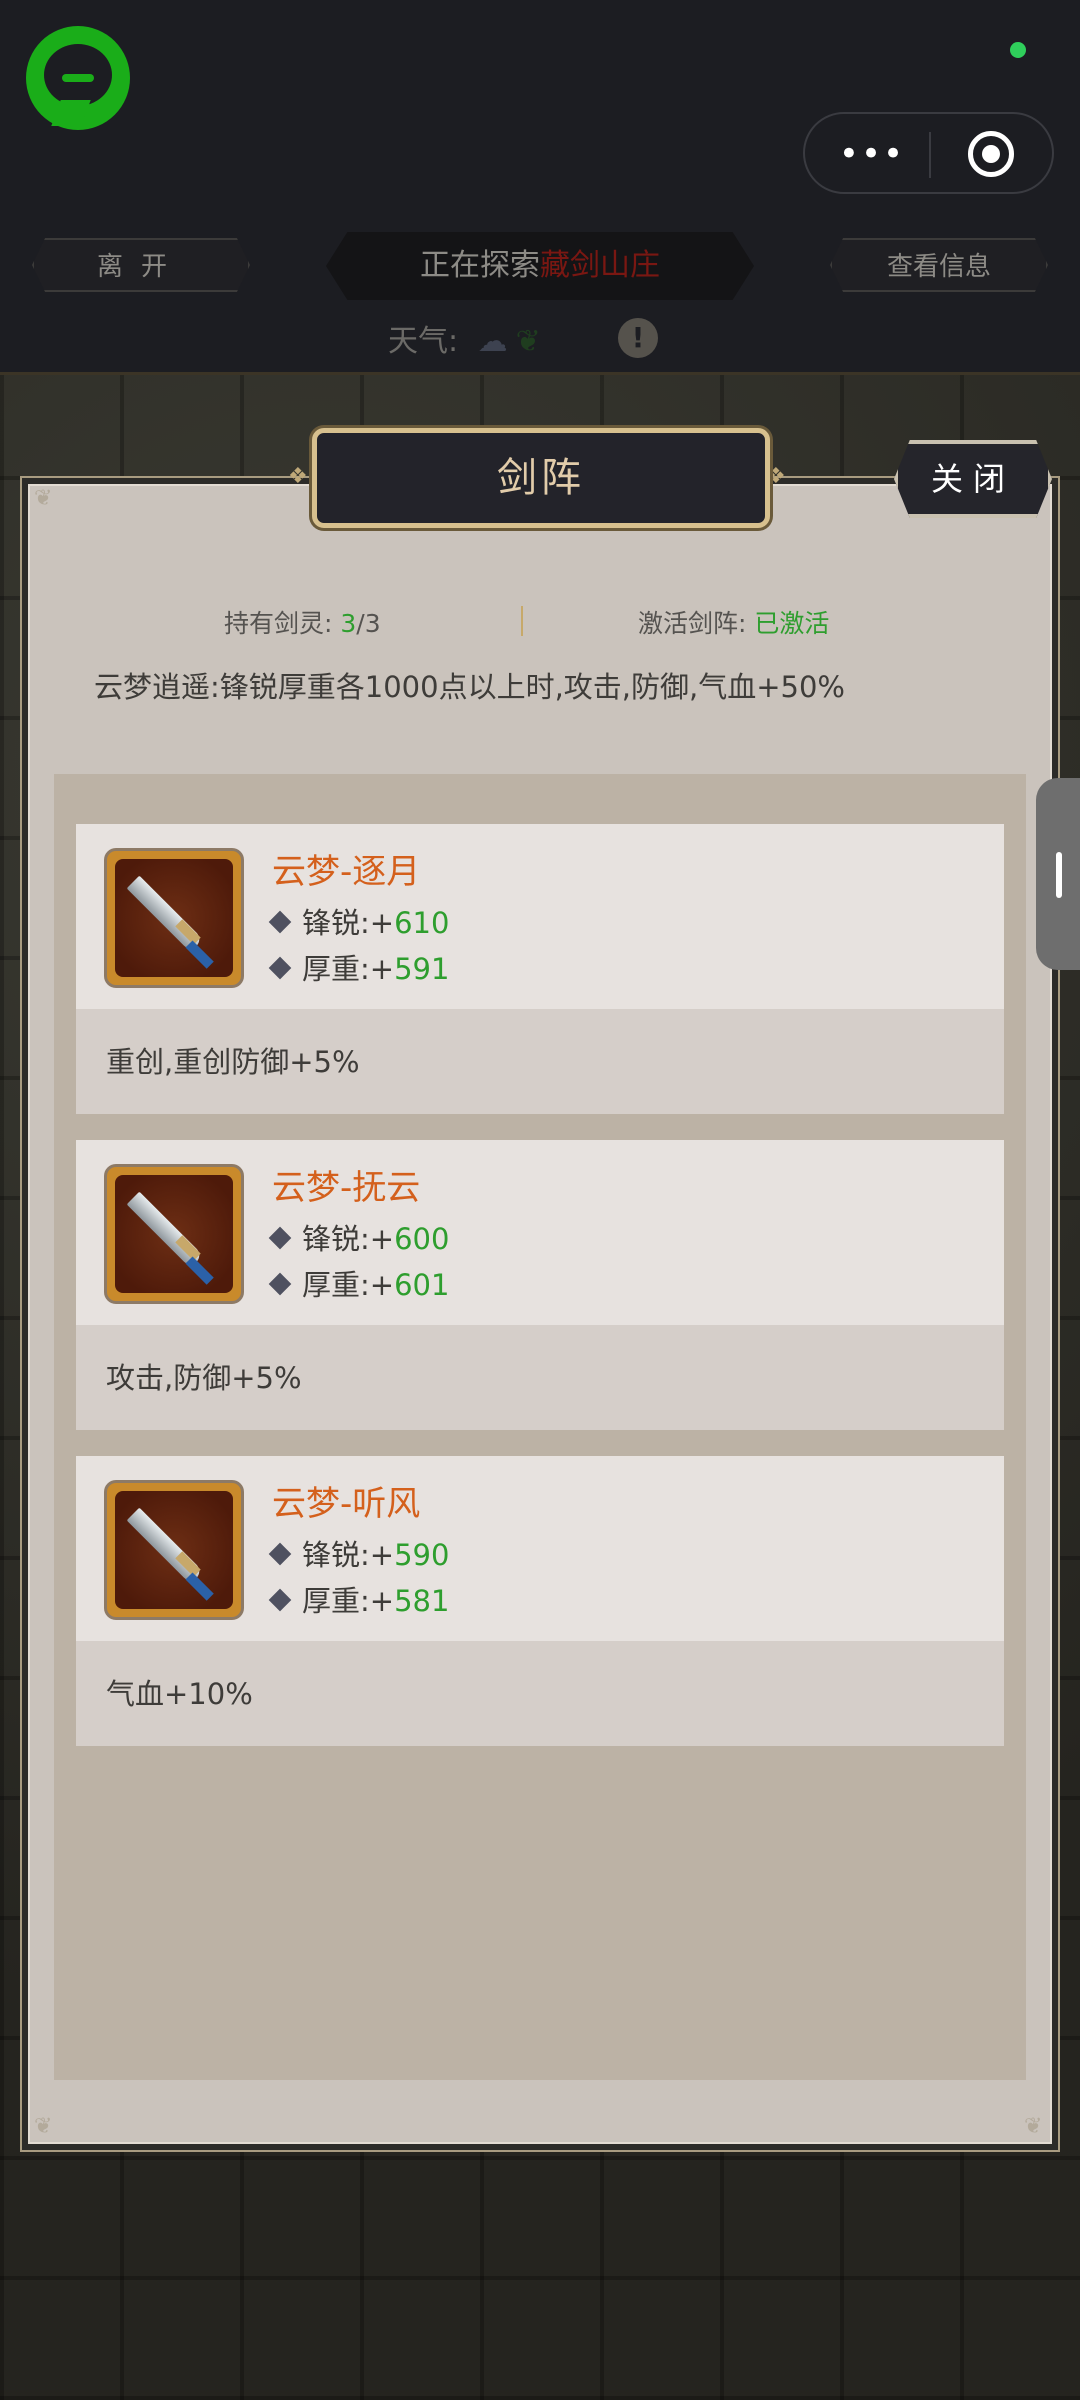 The width and height of the screenshot is (1080, 2400). What do you see at coordinates (638, 338) in the screenshot?
I see `alert-icon: !` at bounding box center [638, 338].